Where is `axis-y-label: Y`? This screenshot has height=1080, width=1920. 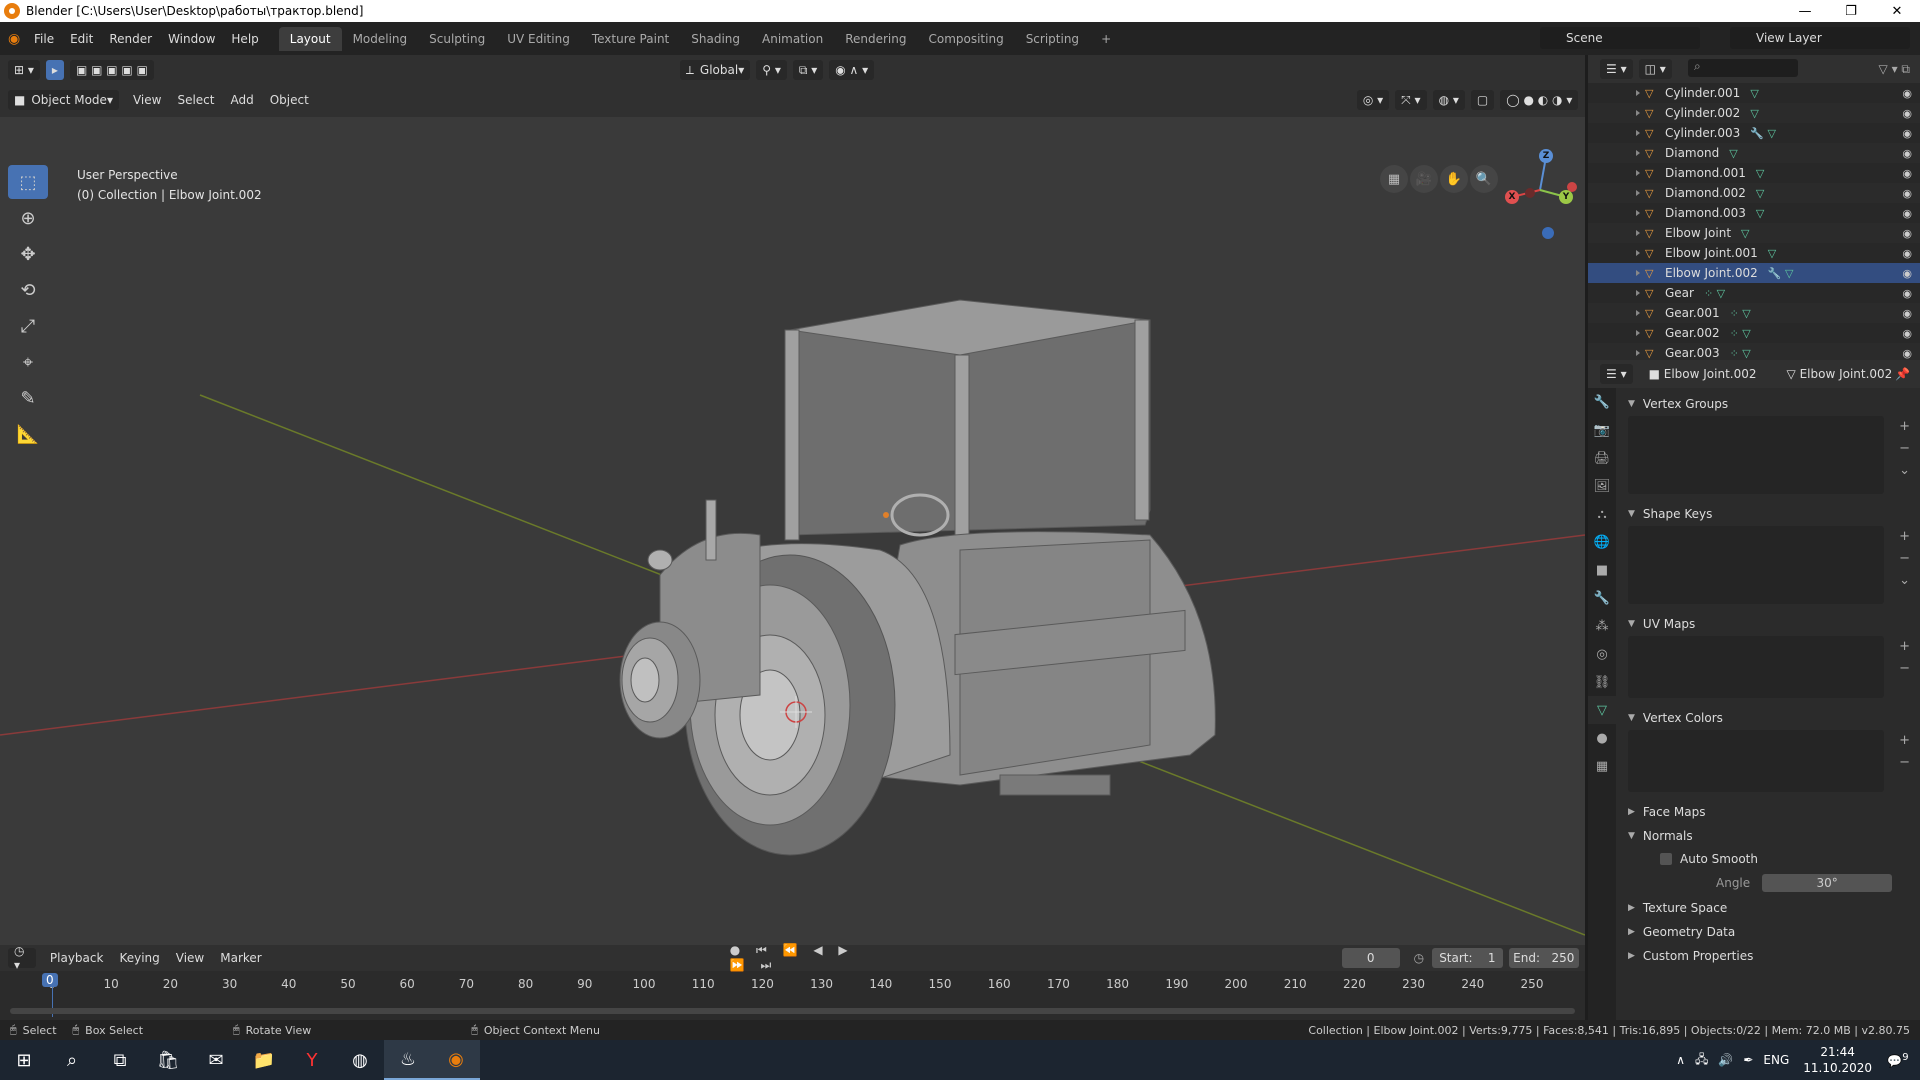 axis-y-label: Y is located at coordinates (1566, 197).